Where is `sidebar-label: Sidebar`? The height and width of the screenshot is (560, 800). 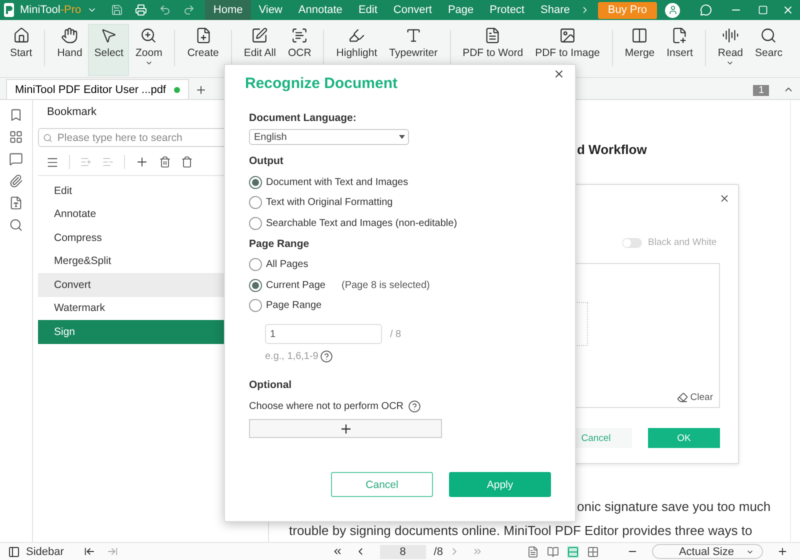 sidebar-label: Sidebar is located at coordinates (45, 552).